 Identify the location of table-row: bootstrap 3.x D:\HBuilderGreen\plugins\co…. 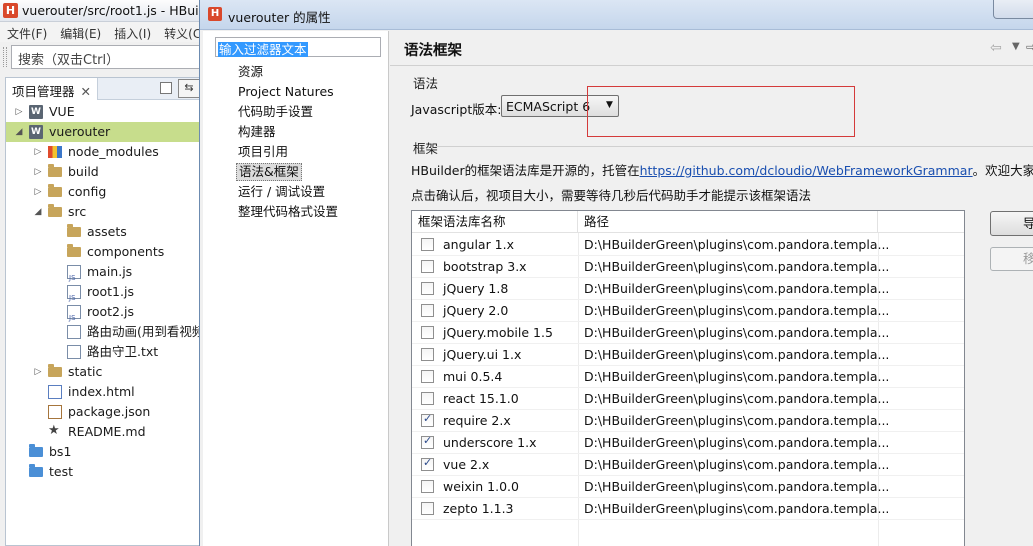
(688, 267).